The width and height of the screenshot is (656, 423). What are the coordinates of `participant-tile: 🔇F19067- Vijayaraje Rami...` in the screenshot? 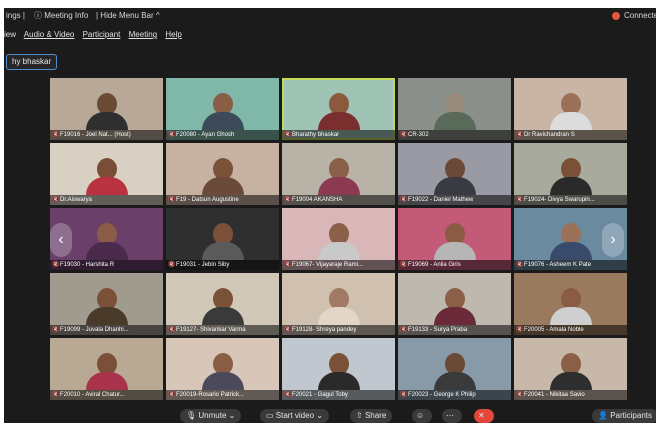 It's located at (338, 239).